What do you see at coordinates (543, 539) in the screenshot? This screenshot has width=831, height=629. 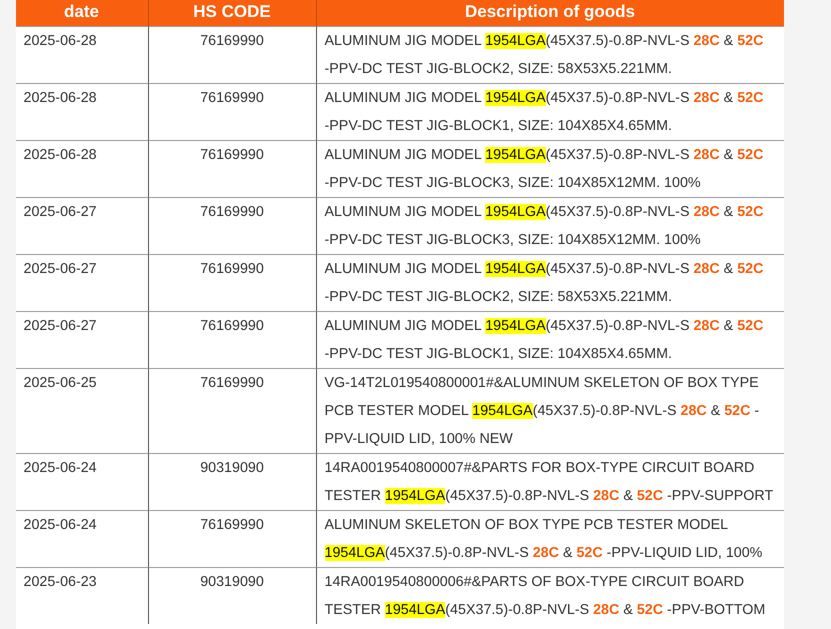 I see `description-cell-text: ALUMINUM SKELETON OF BOX TYPE PCB TESTER MODEL 1954LGA(45X37.5)-0.8P-NVL-S 28C & 52C -PPV-LIQUID LID, 100%` at bounding box center [543, 539].